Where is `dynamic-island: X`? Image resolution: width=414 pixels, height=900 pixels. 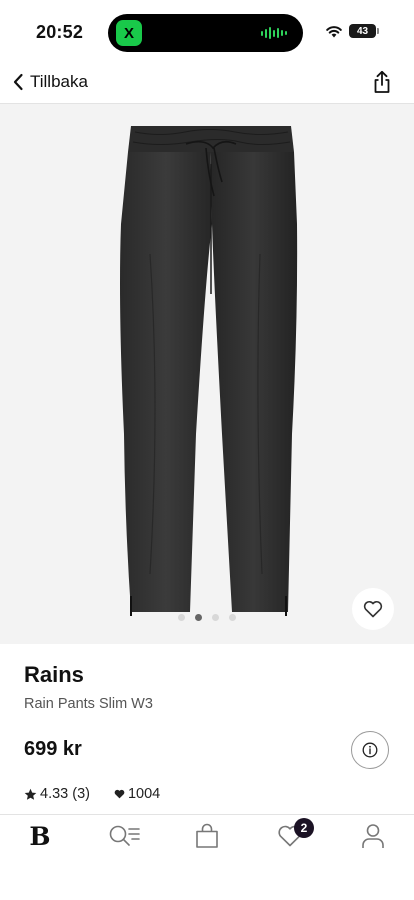 dynamic-island: X is located at coordinates (205, 33).